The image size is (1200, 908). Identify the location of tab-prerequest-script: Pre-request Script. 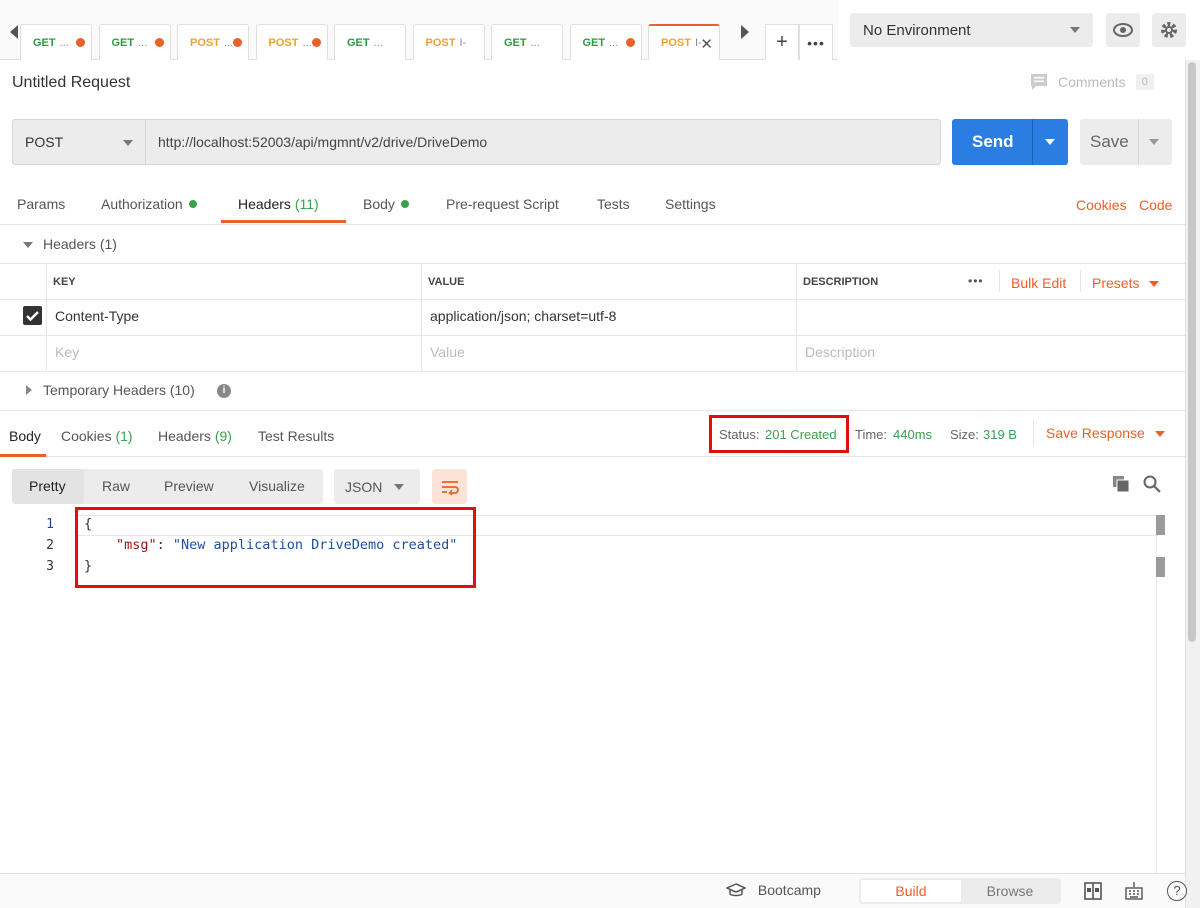
(502, 204).